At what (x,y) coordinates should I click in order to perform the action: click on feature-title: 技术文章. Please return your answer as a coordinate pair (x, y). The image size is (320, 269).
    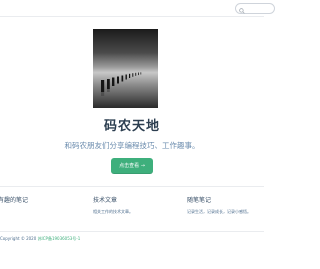
    Looking at the image, I should click on (105, 200).